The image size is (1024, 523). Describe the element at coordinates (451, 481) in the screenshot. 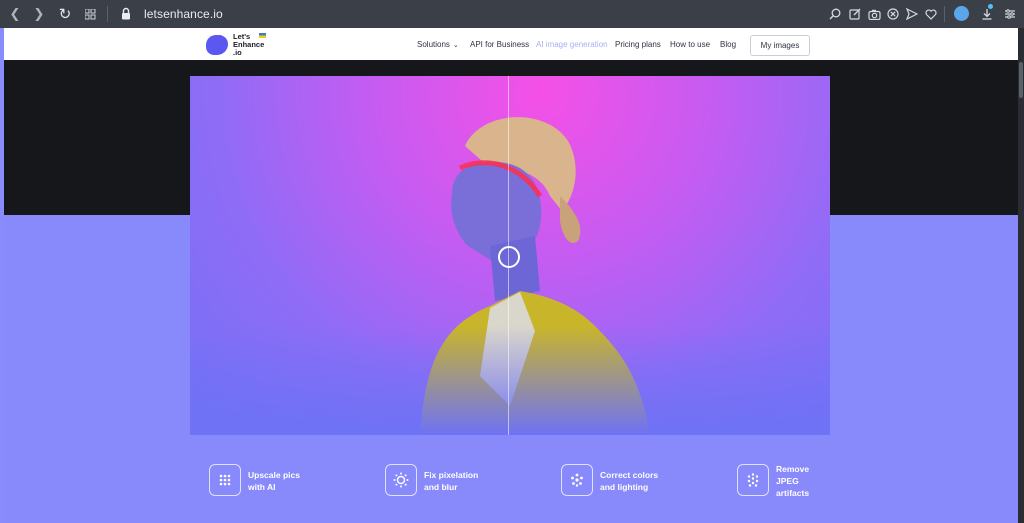

I see `feature-pixelation-label: Fix pixelation and blur` at that location.